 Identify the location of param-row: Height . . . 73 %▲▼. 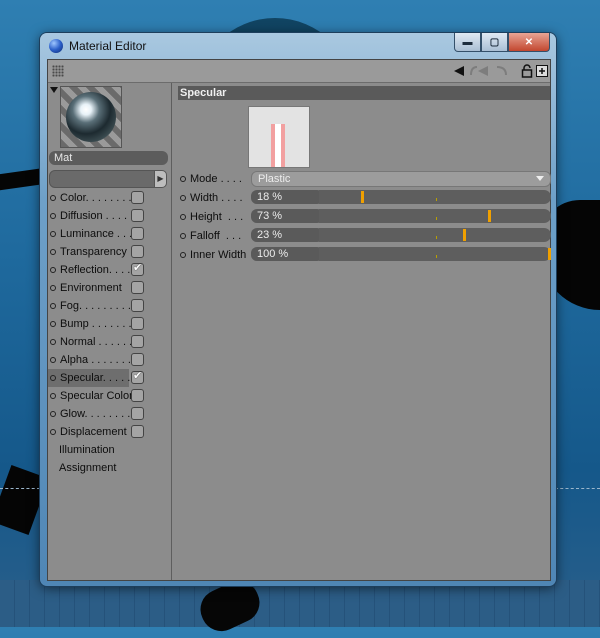
(364, 217).